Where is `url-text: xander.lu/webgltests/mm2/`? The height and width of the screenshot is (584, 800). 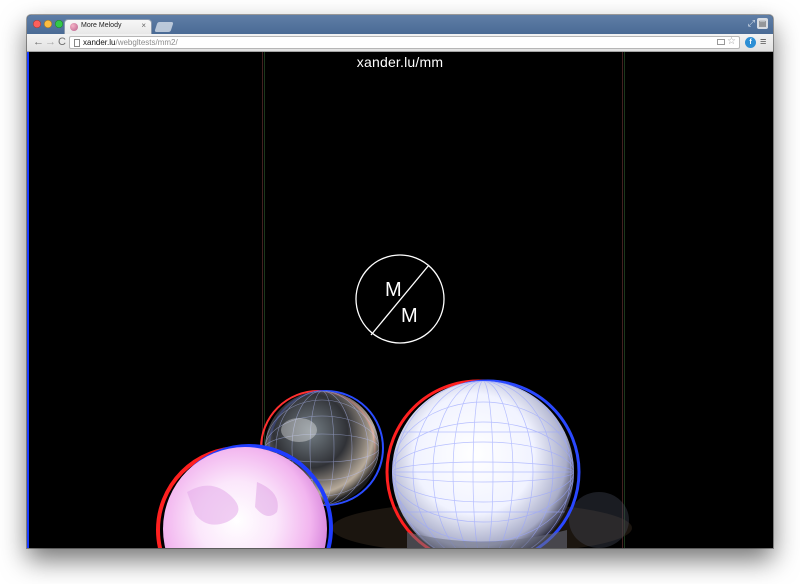 url-text: xander.lu/webgltests/mm2/ is located at coordinates (130, 43).